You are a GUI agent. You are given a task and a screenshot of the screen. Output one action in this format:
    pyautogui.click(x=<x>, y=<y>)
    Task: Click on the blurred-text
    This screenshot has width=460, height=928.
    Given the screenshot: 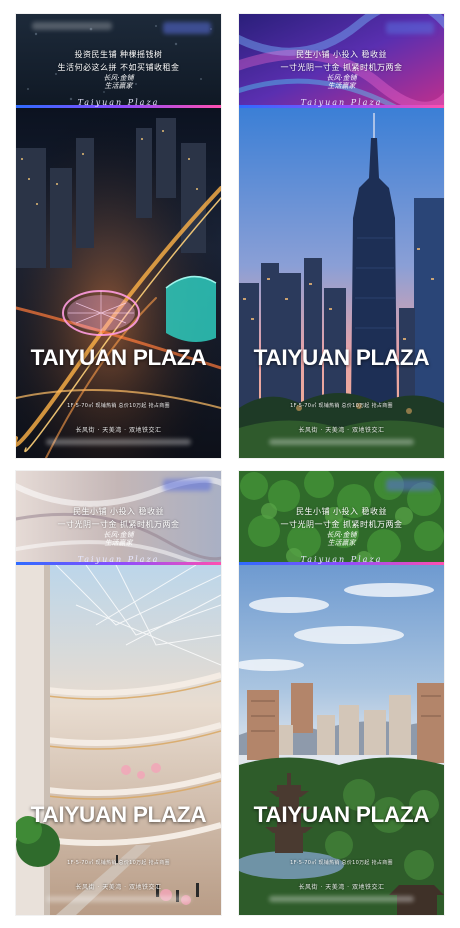 What is the action you would take?
    pyautogui.click(x=72, y=26)
    